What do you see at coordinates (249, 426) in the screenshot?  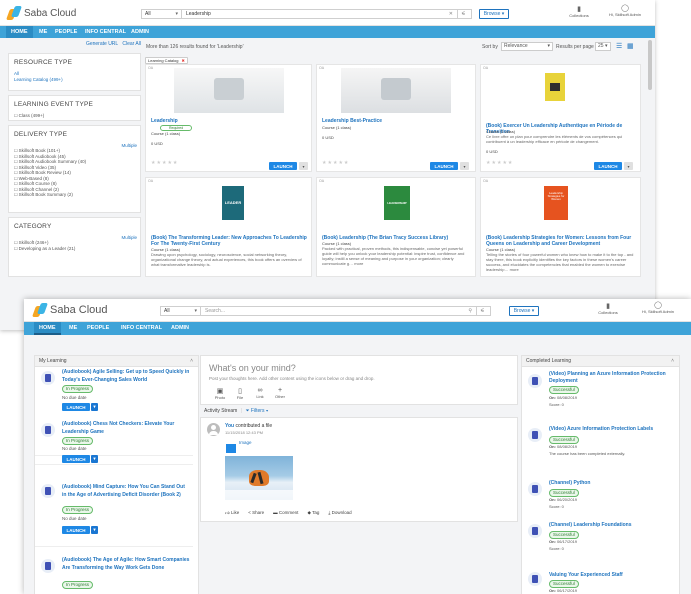 I see `post-headline: You contributed a file` at bounding box center [249, 426].